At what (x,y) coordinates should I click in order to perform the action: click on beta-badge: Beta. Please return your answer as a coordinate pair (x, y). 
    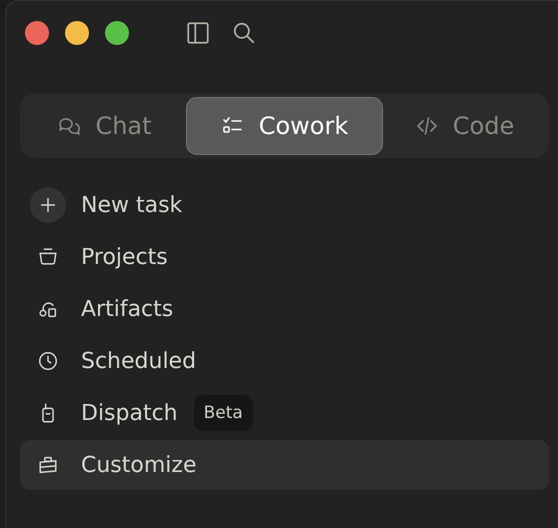
    Looking at the image, I should click on (223, 413).